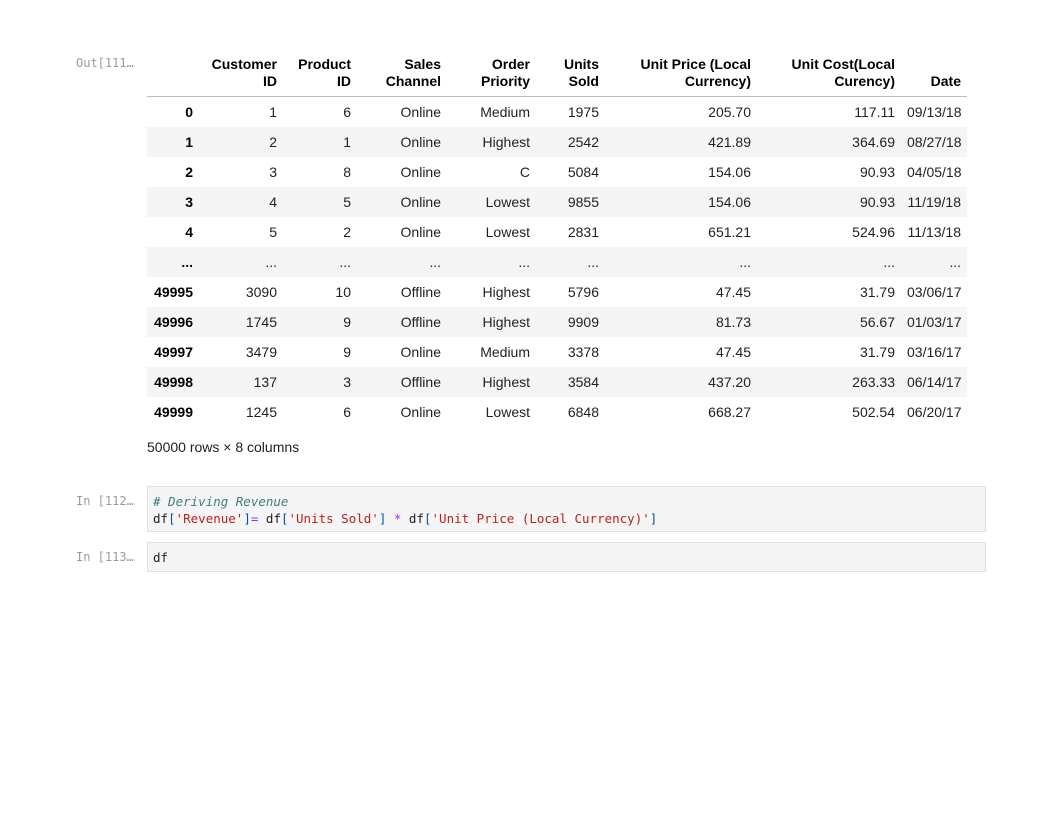  What do you see at coordinates (189, 232) in the screenshot?
I see `row-index: 4` at bounding box center [189, 232].